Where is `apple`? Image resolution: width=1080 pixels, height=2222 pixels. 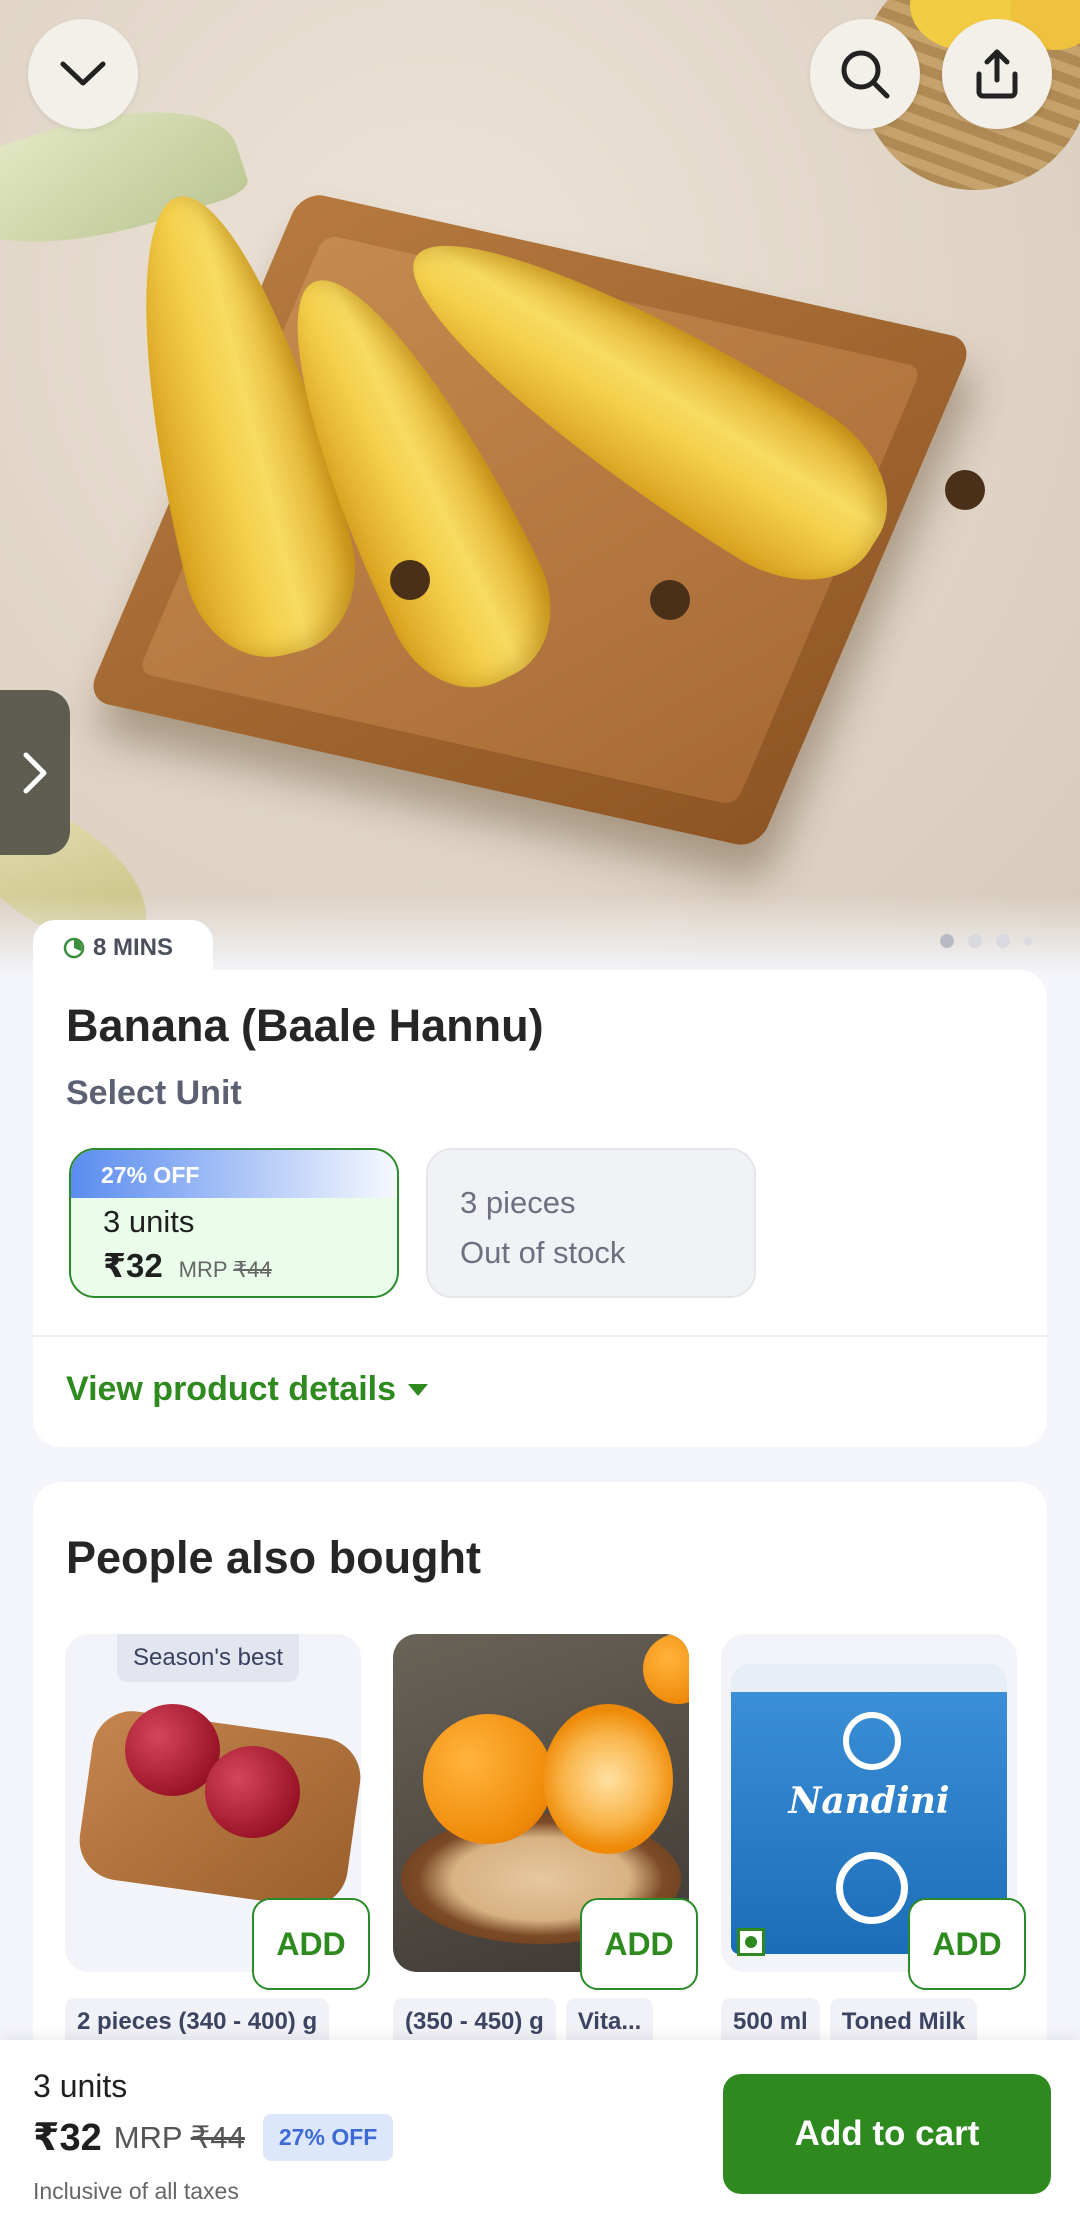 apple is located at coordinates (252, 1792).